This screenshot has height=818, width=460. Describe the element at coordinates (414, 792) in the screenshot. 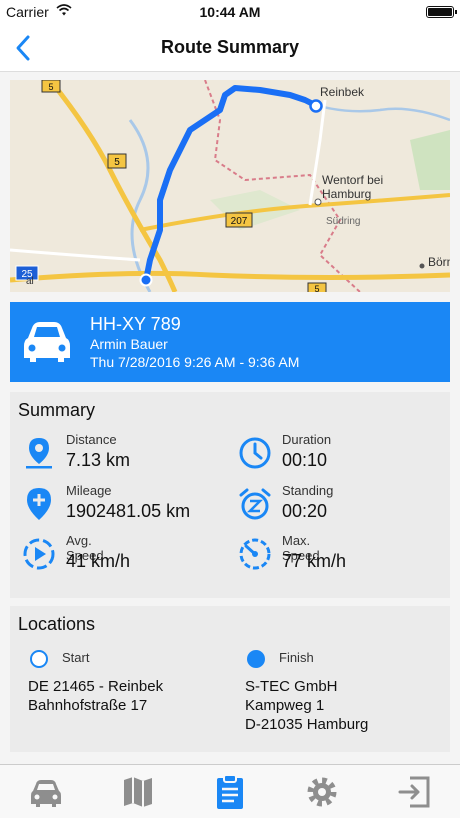

I see `logout-icon` at that location.